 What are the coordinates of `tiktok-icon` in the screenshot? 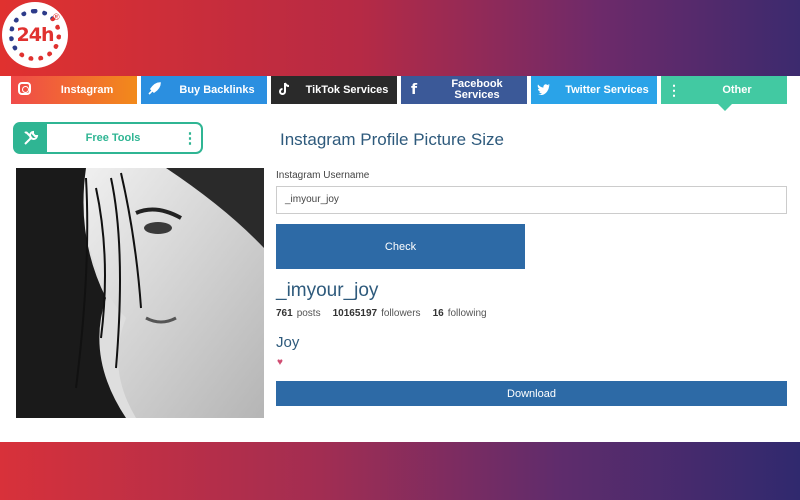 It's located at (284, 90).